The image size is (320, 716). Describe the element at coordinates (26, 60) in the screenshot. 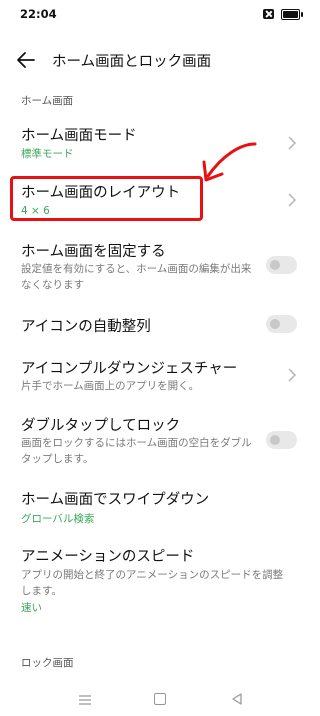

I see `back-arrow-icon` at that location.